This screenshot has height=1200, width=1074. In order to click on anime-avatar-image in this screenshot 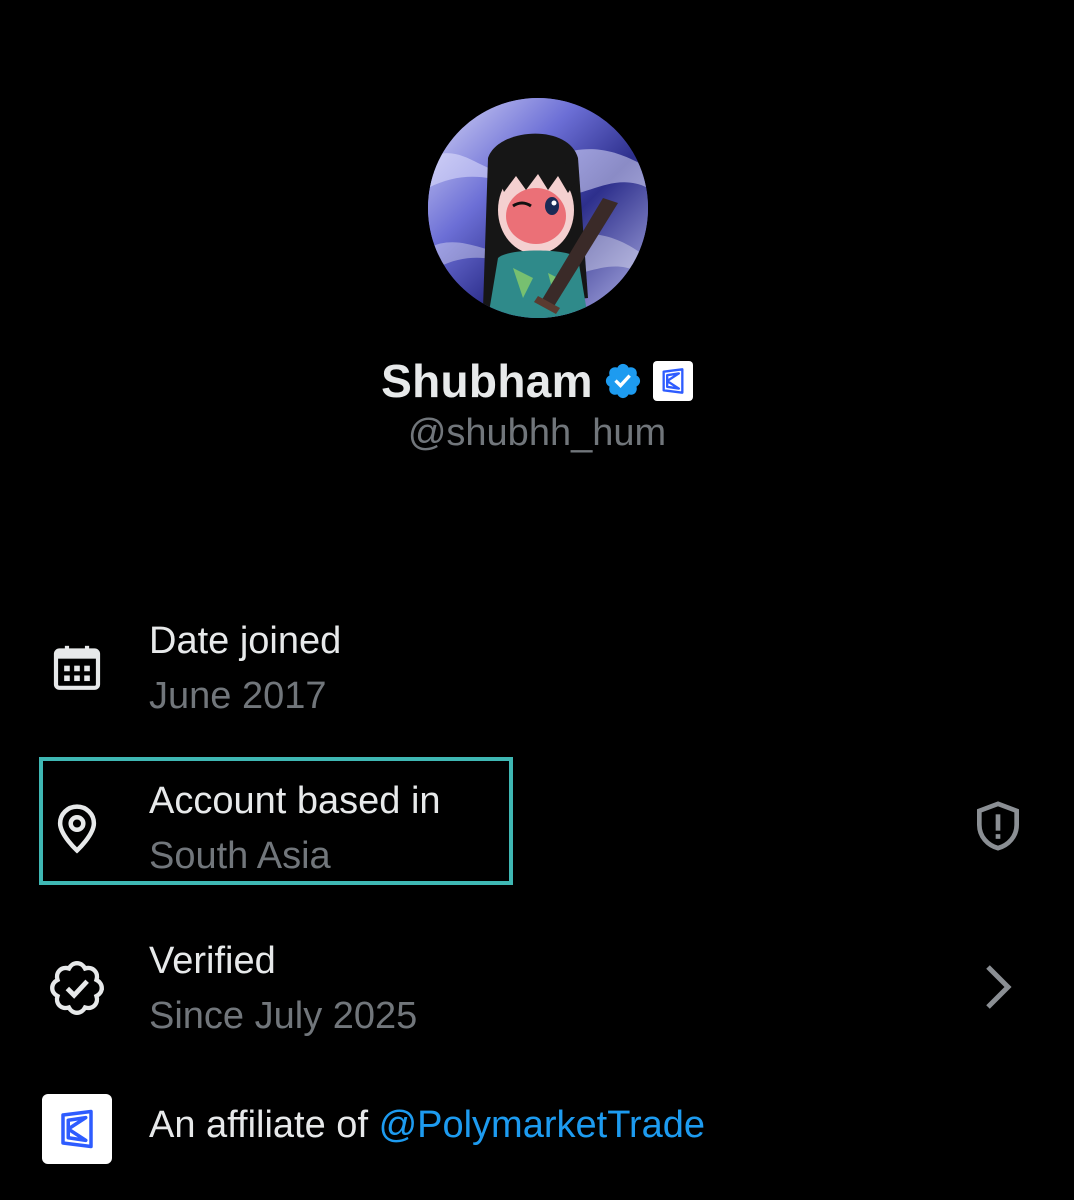, I will do `click(538, 208)`.